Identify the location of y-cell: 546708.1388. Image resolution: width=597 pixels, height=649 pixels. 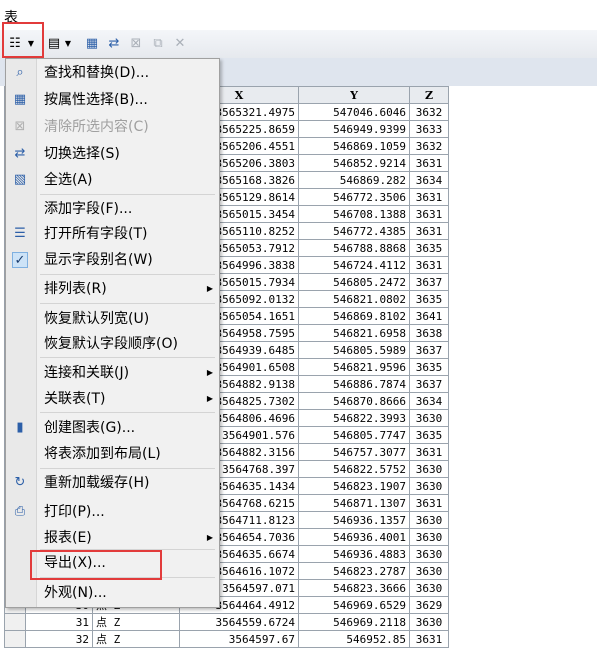
(354, 214).